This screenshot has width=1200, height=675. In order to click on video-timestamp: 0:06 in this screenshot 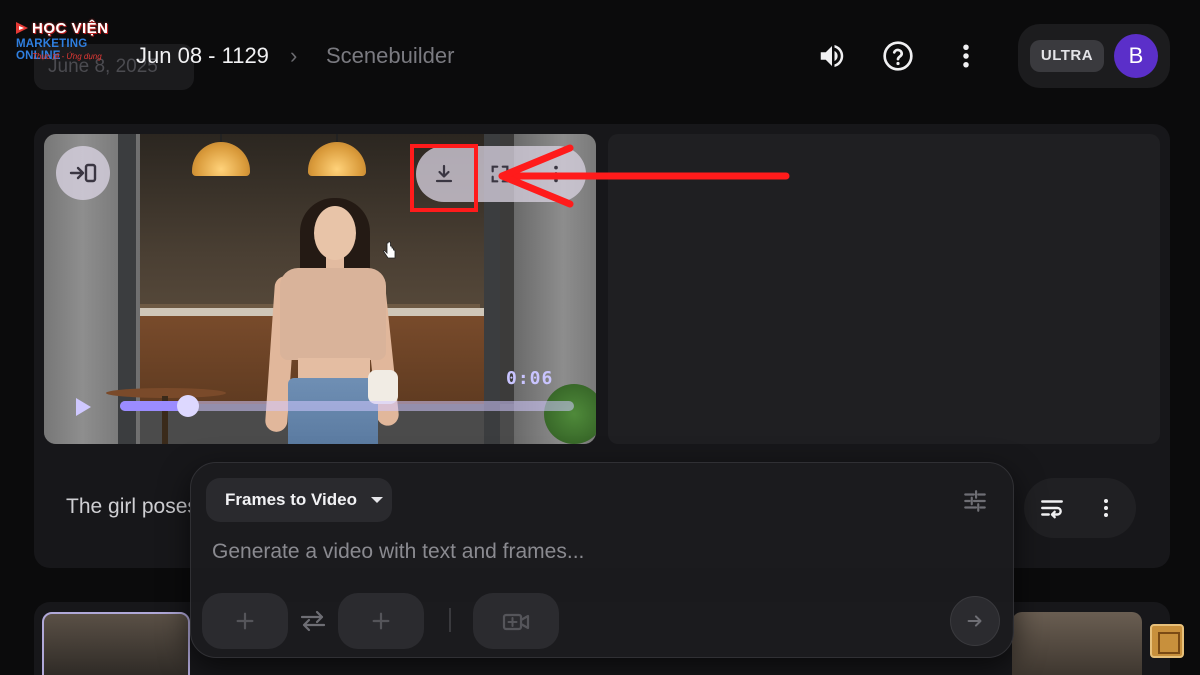, I will do `click(530, 378)`.